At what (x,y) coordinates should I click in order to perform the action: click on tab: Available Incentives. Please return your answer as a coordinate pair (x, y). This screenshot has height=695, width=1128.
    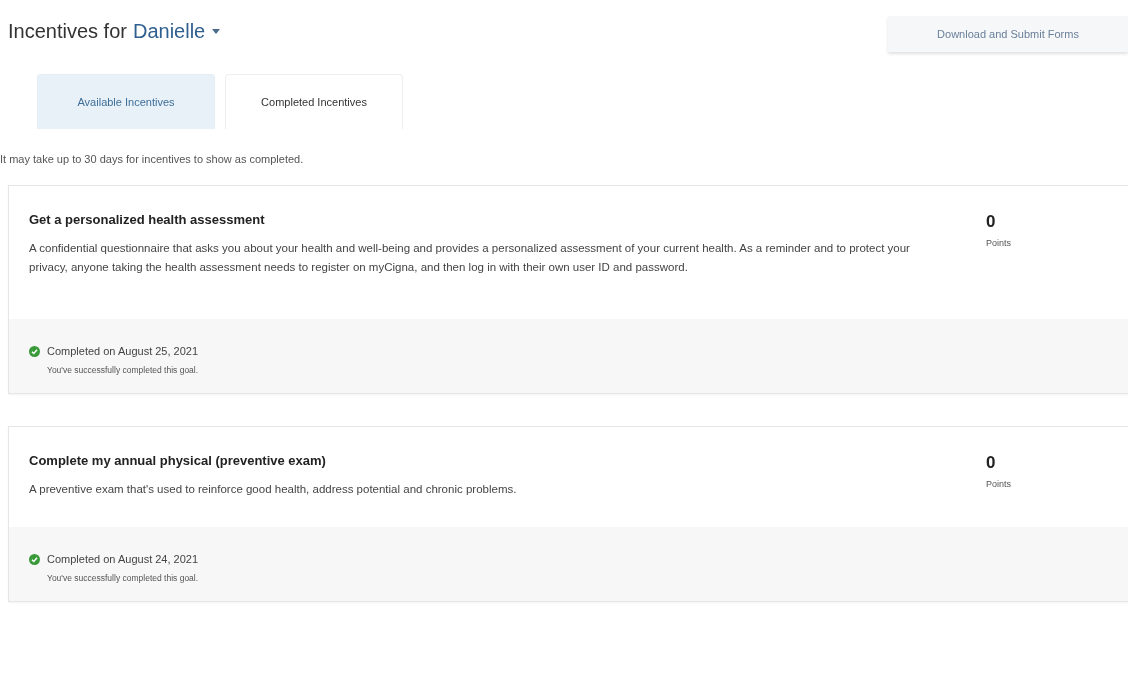
    Looking at the image, I should click on (126, 101).